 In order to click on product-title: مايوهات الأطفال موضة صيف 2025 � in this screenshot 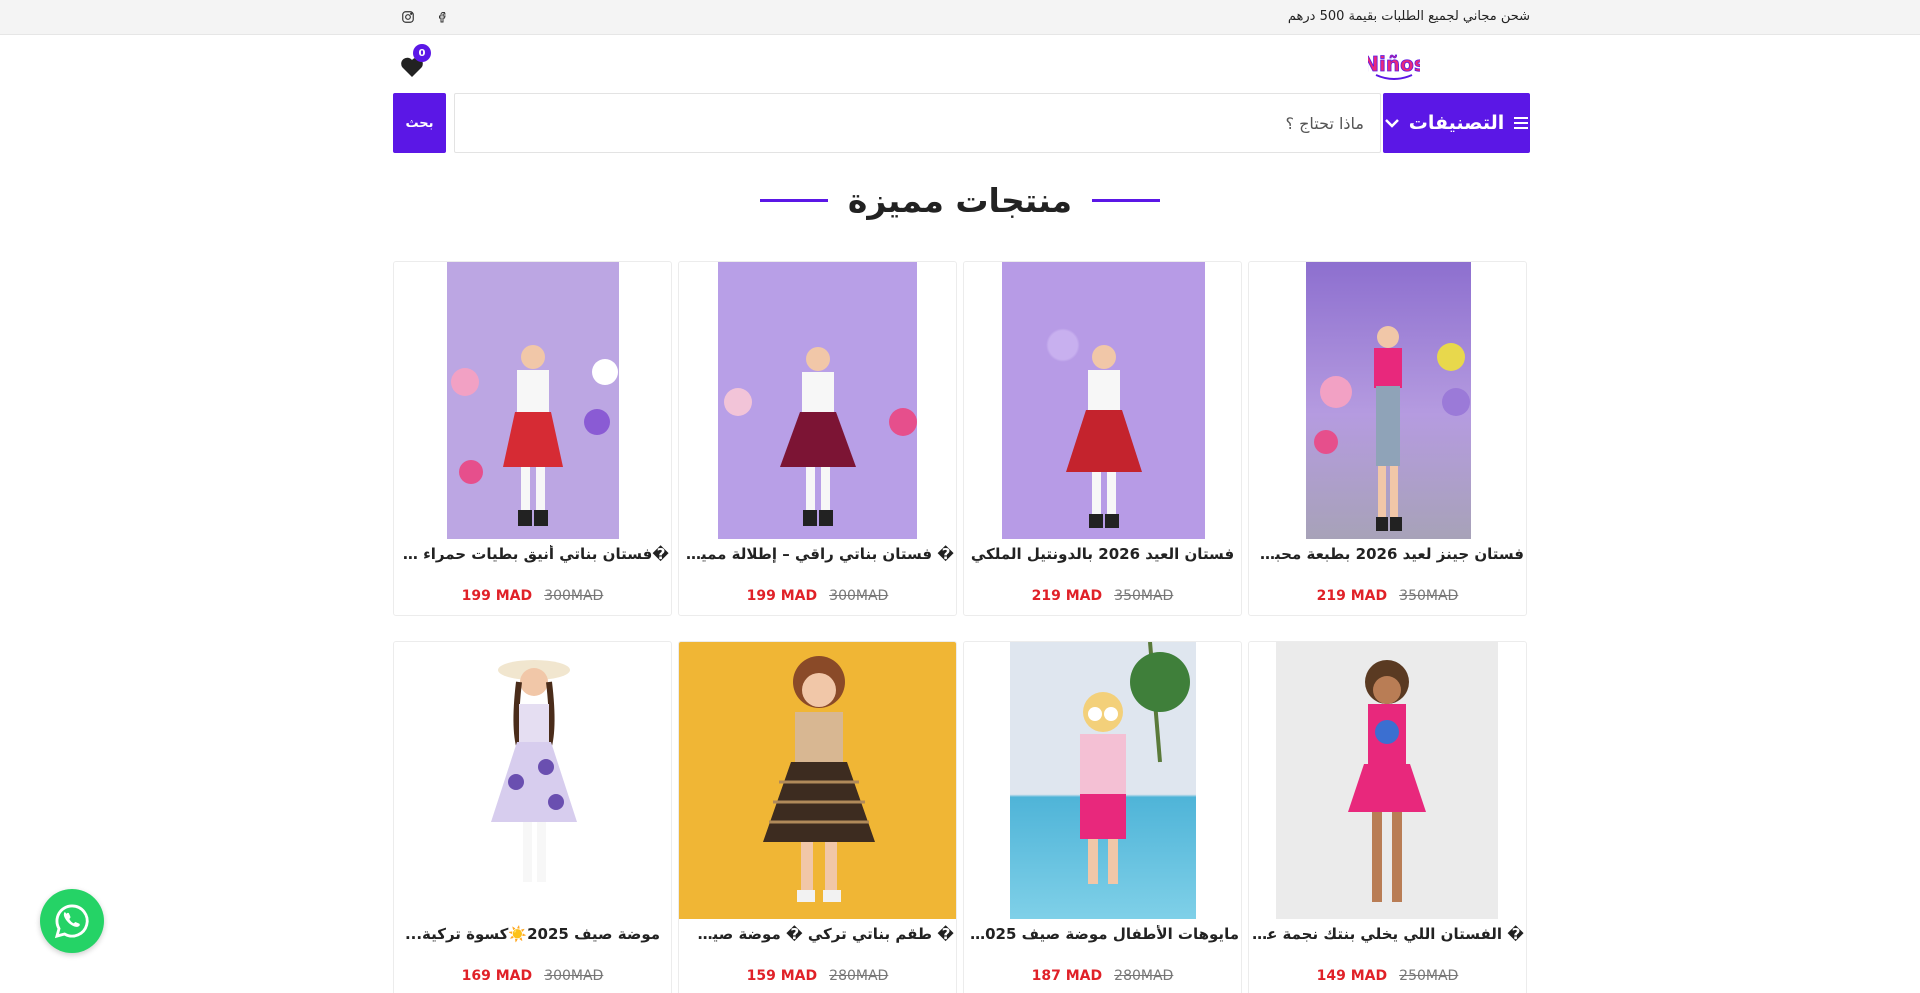, I will do `click(1102, 934)`.